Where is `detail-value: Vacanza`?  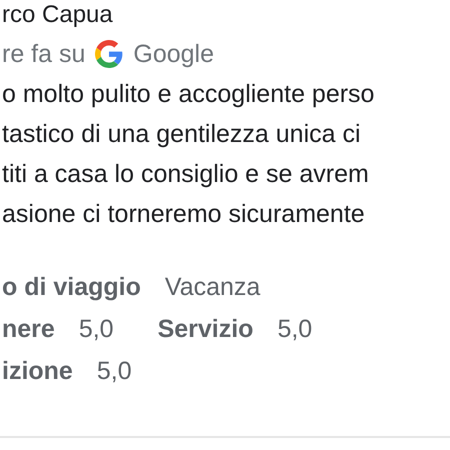 detail-value: Vacanza is located at coordinates (212, 287).